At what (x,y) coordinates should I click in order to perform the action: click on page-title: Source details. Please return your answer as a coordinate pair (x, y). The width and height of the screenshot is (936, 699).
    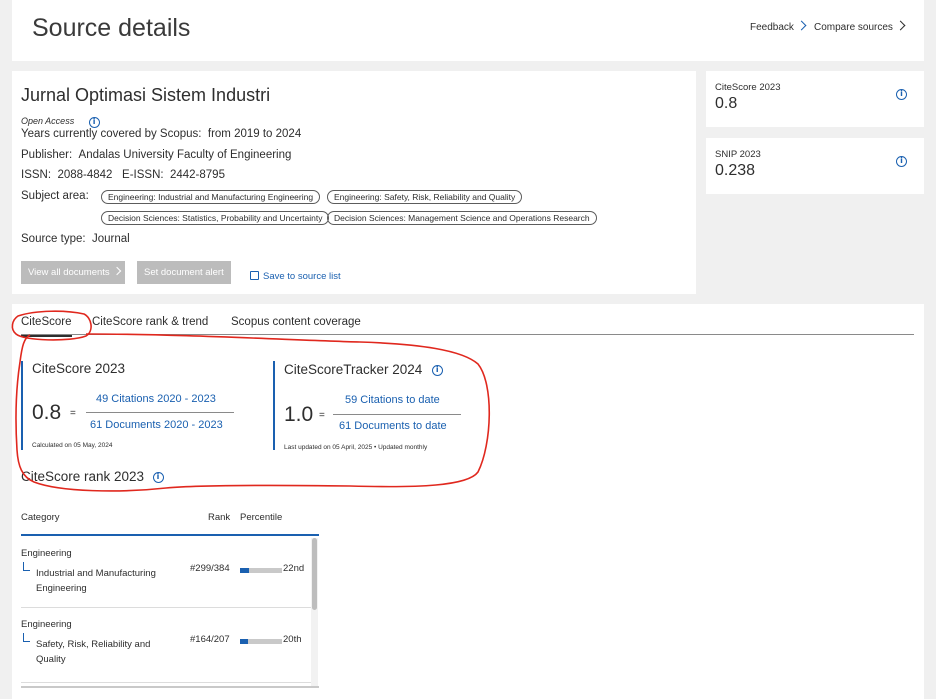
    Looking at the image, I should click on (111, 28).